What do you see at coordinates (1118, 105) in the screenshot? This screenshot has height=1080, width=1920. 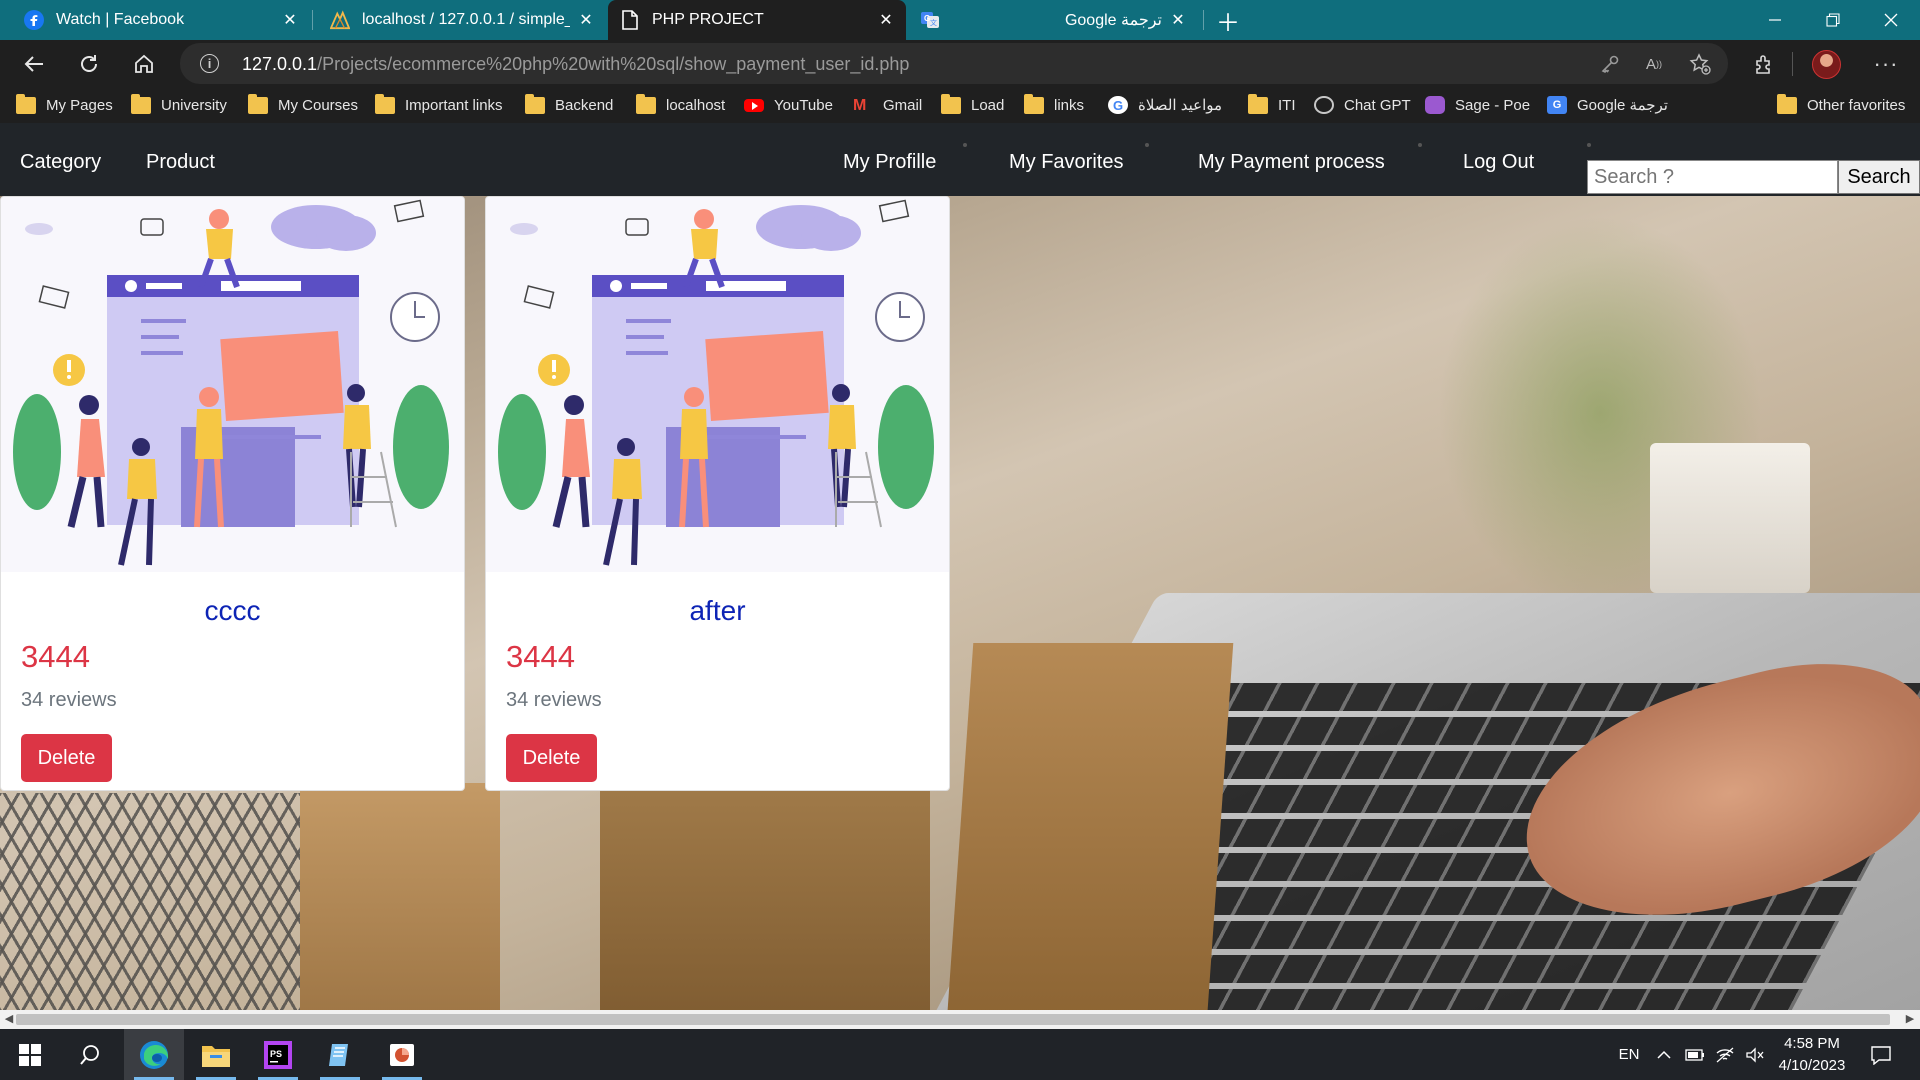 I see `google-icon: G` at bounding box center [1118, 105].